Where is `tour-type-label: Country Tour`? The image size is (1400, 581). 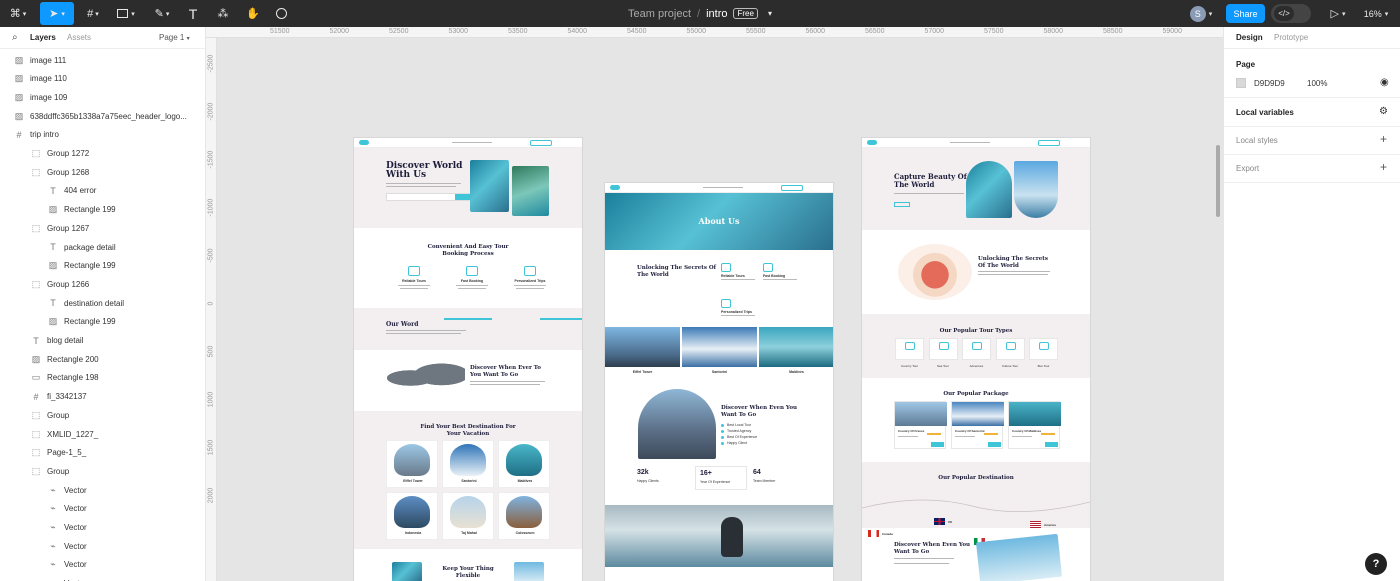 tour-type-label: Country Tour is located at coordinates (909, 366).